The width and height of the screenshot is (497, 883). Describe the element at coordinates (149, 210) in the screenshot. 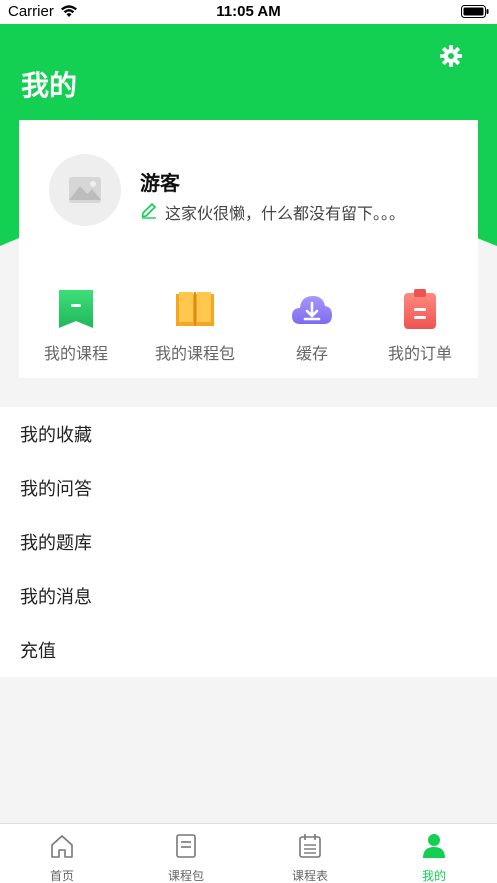

I see `pencil-icon` at that location.